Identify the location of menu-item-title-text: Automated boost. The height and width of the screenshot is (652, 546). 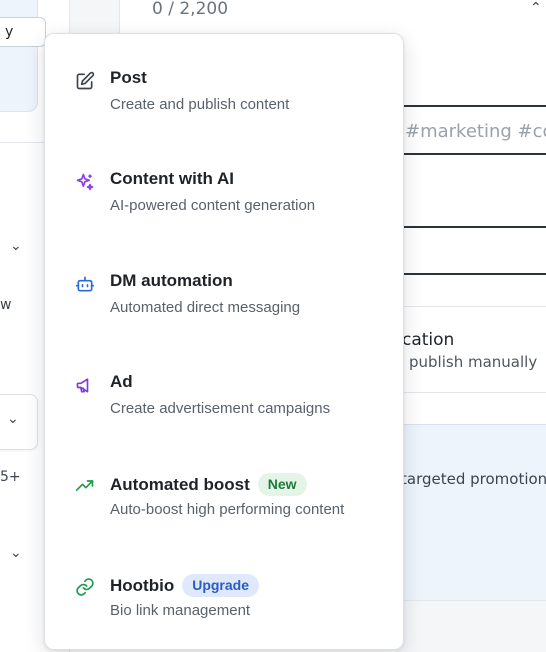
(180, 484).